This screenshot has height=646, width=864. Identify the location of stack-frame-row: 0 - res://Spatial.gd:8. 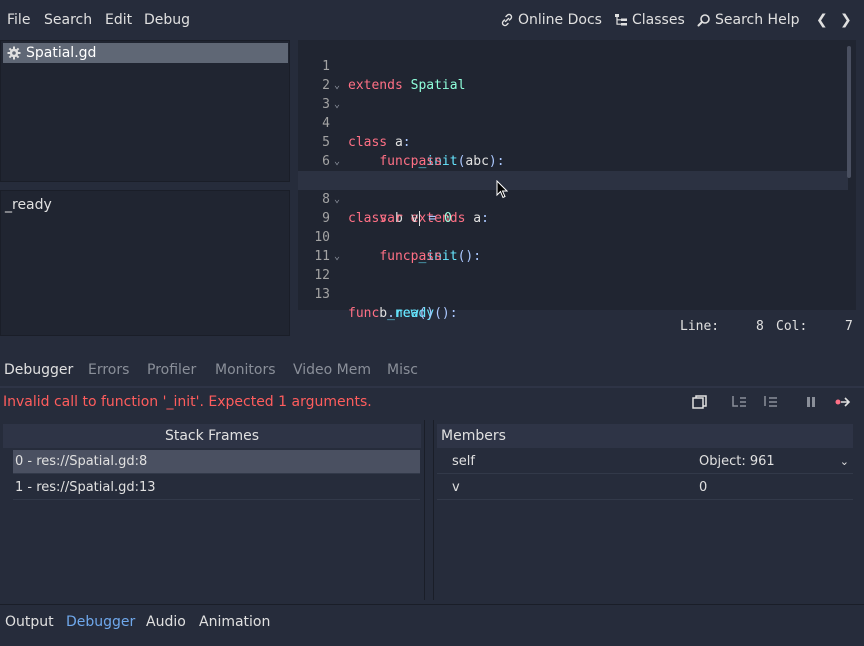
(216, 462).